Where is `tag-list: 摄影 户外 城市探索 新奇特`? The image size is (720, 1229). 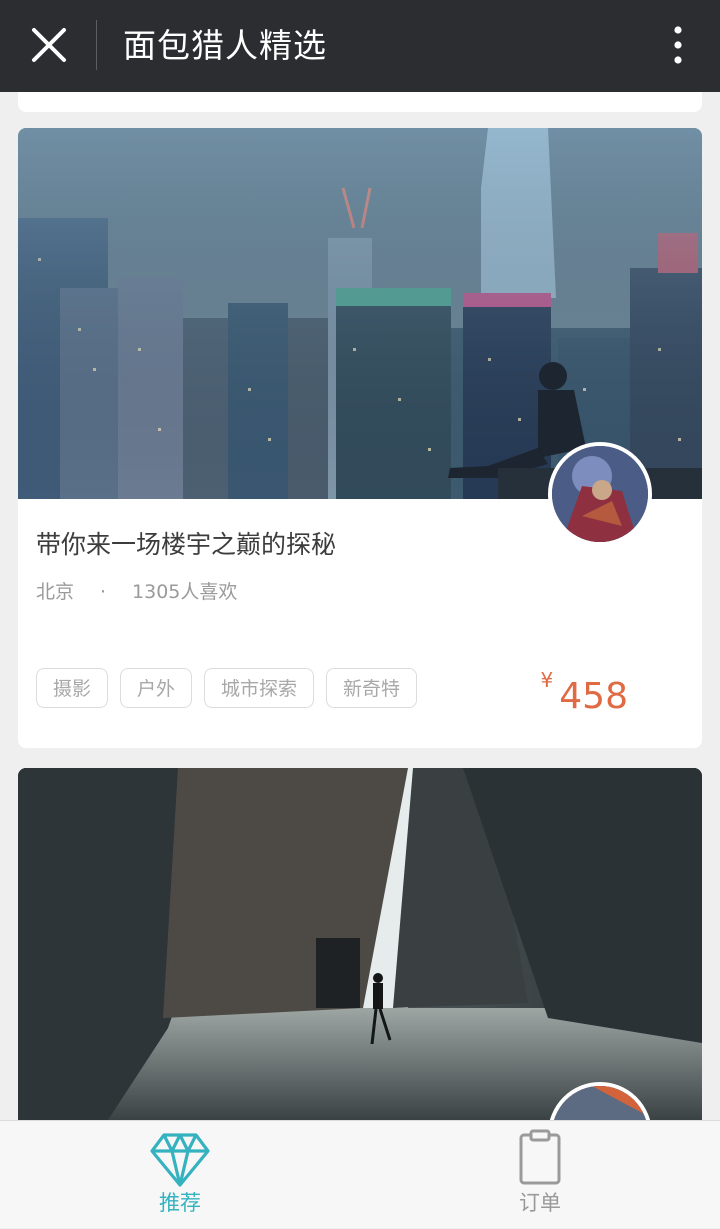
tag-list: 摄影 户外 城市探索 新奇特 is located at coordinates (227, 688).